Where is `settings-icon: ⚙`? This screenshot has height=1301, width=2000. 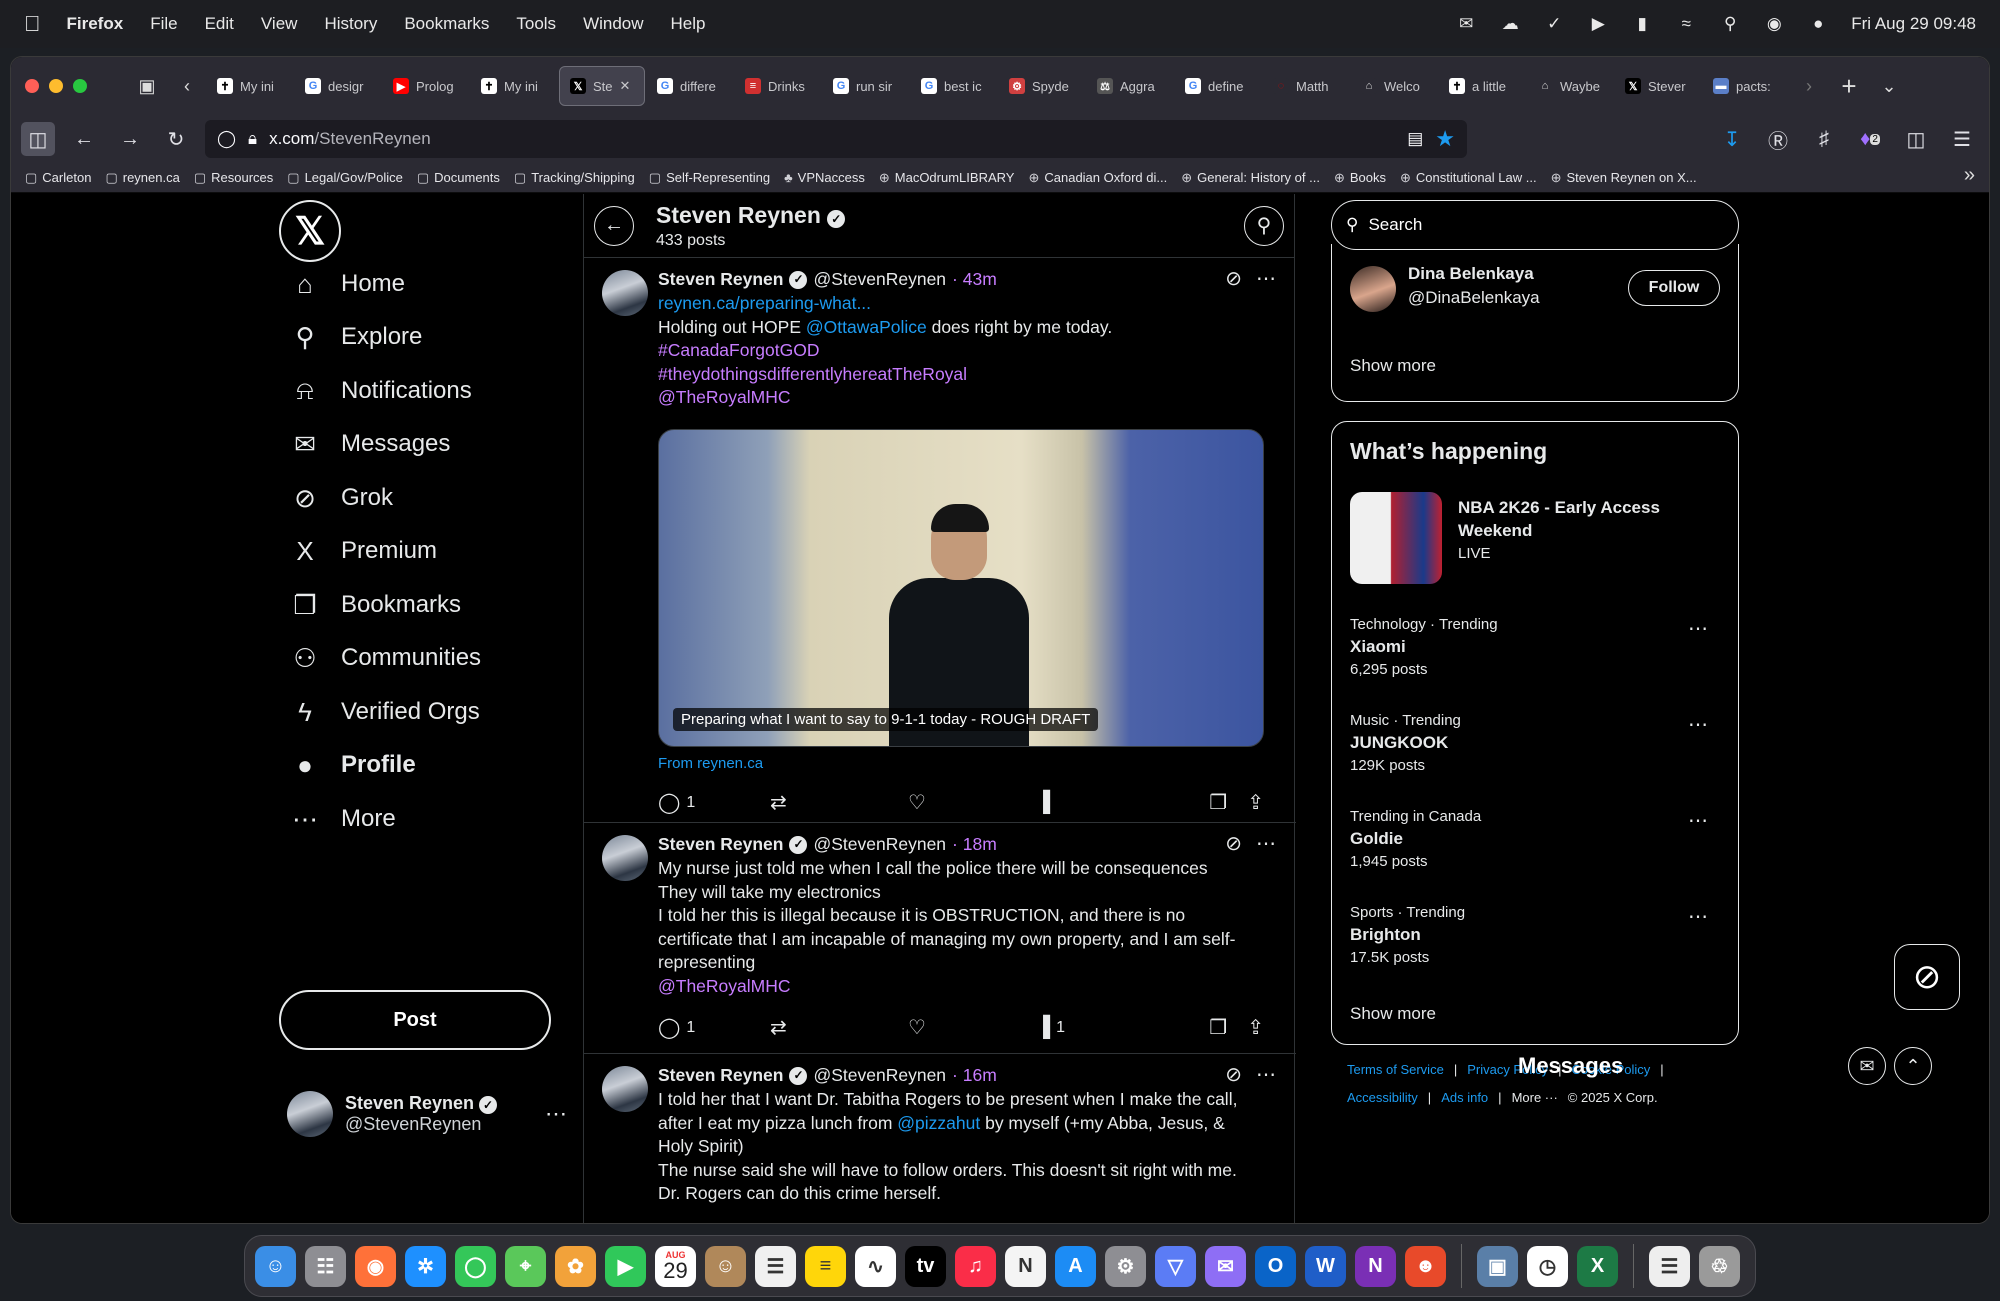 settings-icon: ⚙ is located at coordinates (1125, 1266).